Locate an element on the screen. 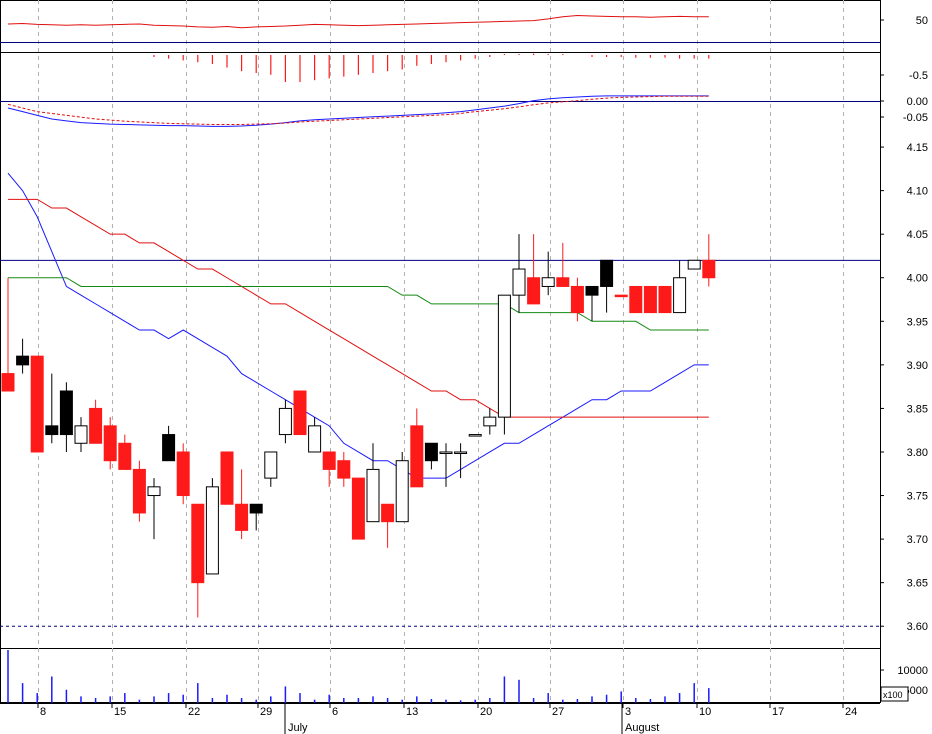 The height and width of the screenshot is (734, 932). macd-tick-label: 0.00 is located at coordinates (917, 102).